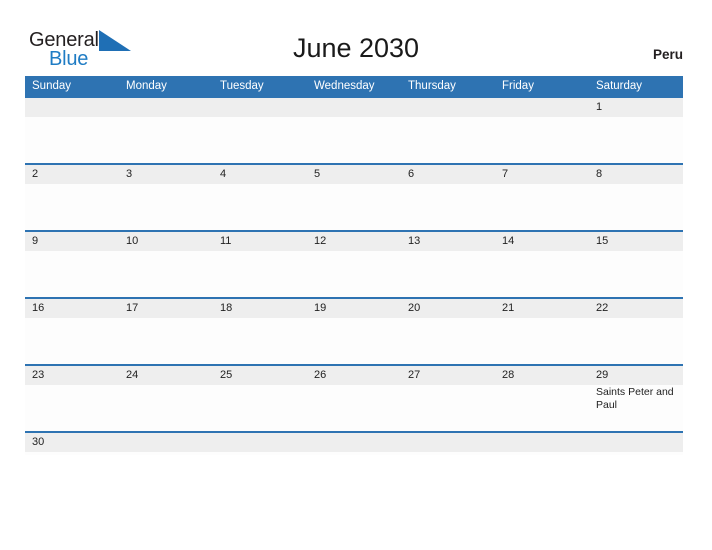  What do you see at coordinates (599, 174) in the screenshot?
I see `day-number: 8` at bounding box center [599, 174].